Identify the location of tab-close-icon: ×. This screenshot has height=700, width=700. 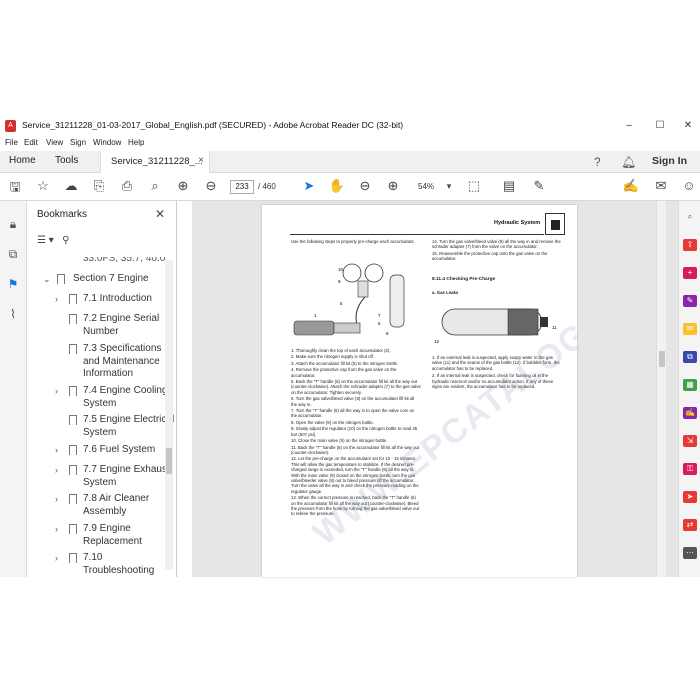
(201, 160).